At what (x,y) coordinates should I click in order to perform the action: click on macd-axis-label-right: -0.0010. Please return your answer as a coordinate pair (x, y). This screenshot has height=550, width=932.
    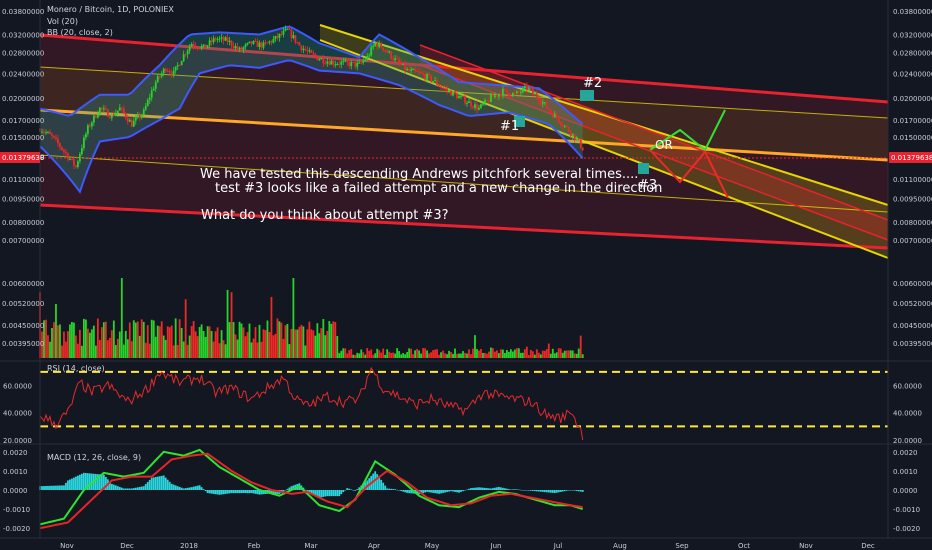
    Looking at the image, I should click on (906, 510).